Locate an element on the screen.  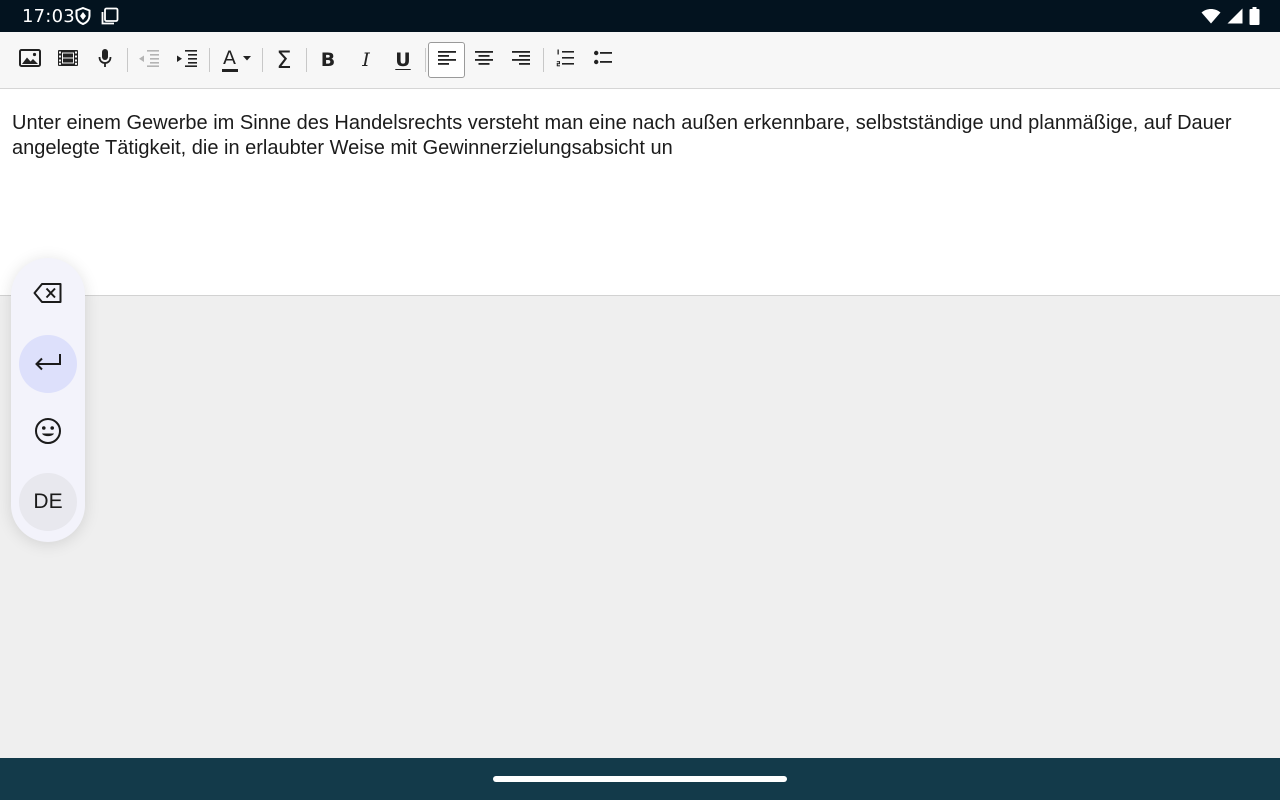
backspace-button is located at coordinates (48, 295).